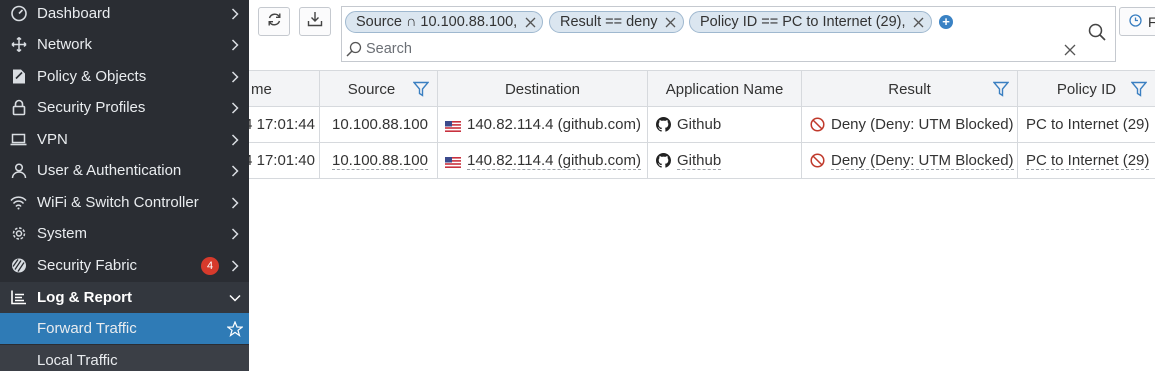 The image size is (1155, 371). What do you see at coordinates (87, 265) in the screenshot?
I see `sidebar-item-label: Security Fabric` at bounding box center [87, 265].